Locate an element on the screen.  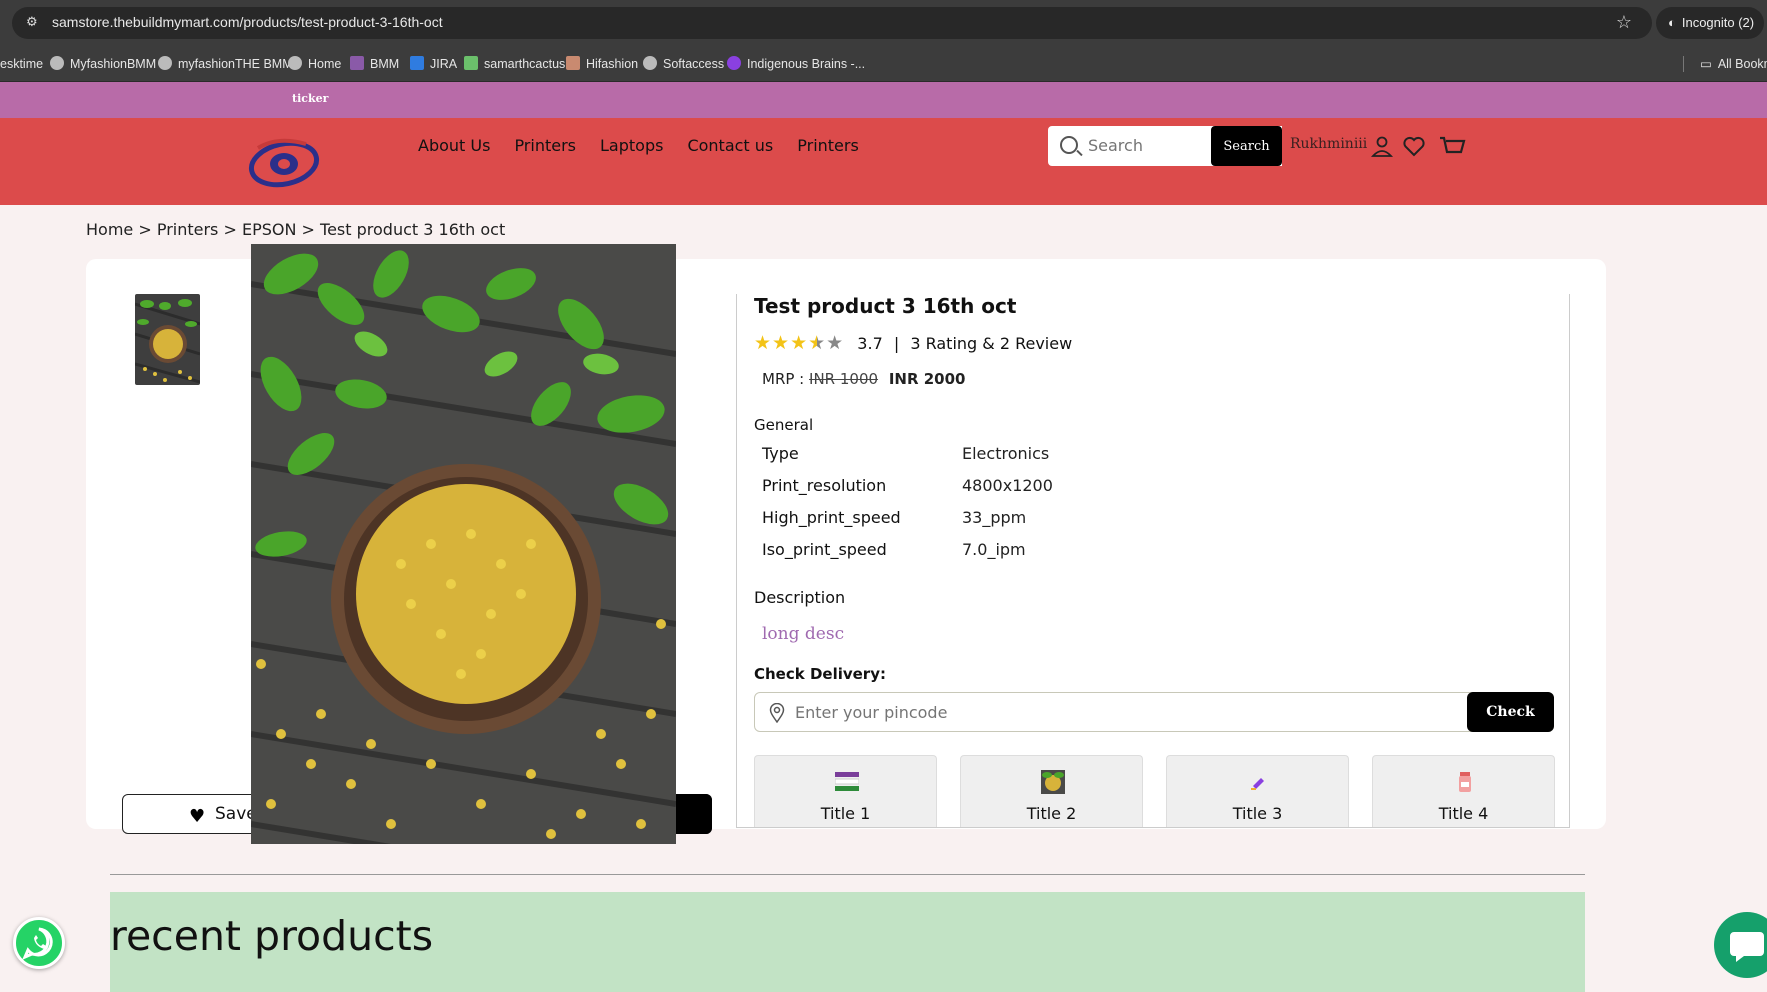
tile-4-icon is located at coordinates (1465, 782).